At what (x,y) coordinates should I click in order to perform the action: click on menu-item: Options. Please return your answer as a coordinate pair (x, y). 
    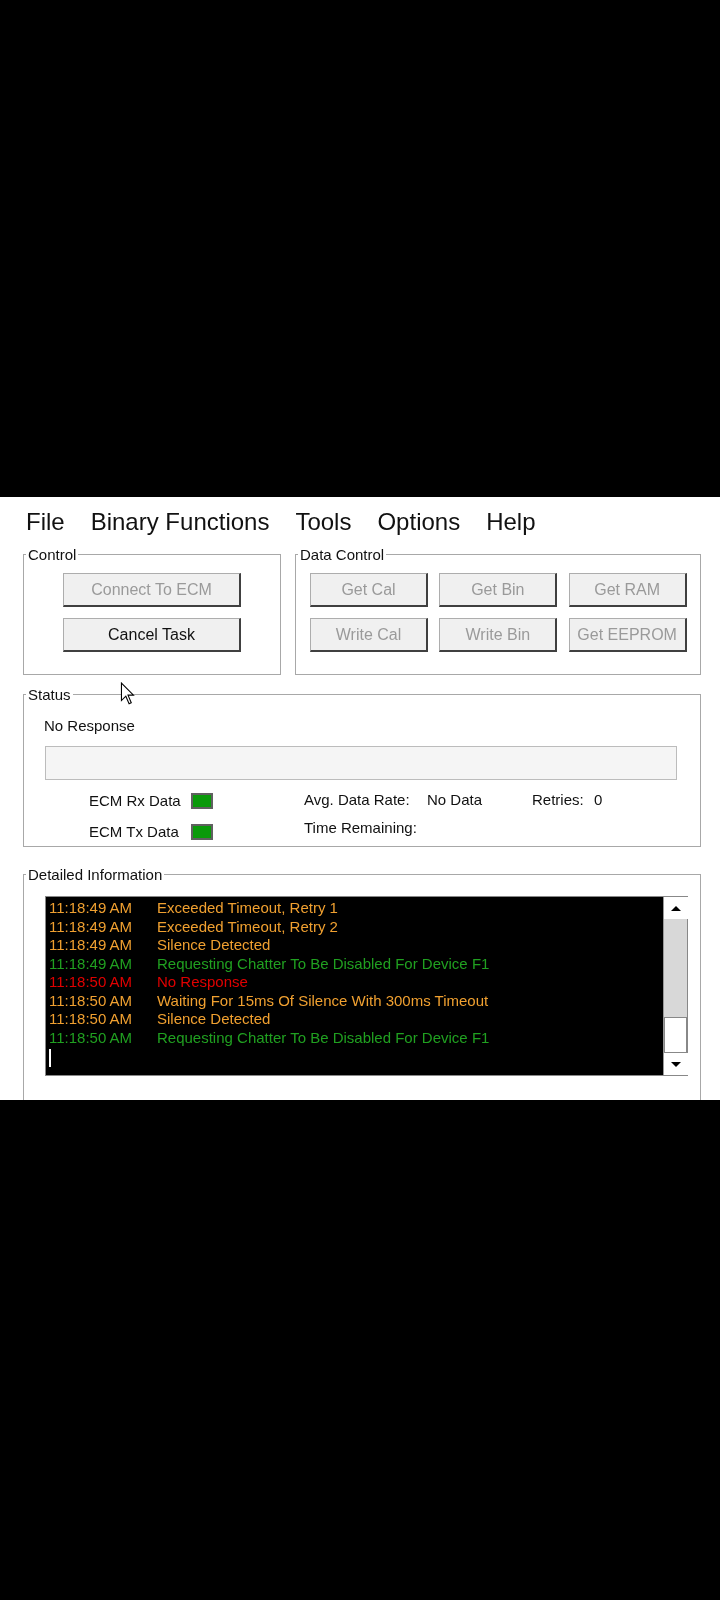
    Looking at the image, I should click on (419, 522).